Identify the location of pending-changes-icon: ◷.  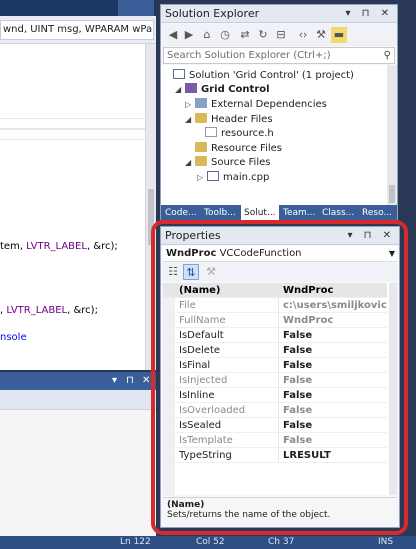
(225, 35).